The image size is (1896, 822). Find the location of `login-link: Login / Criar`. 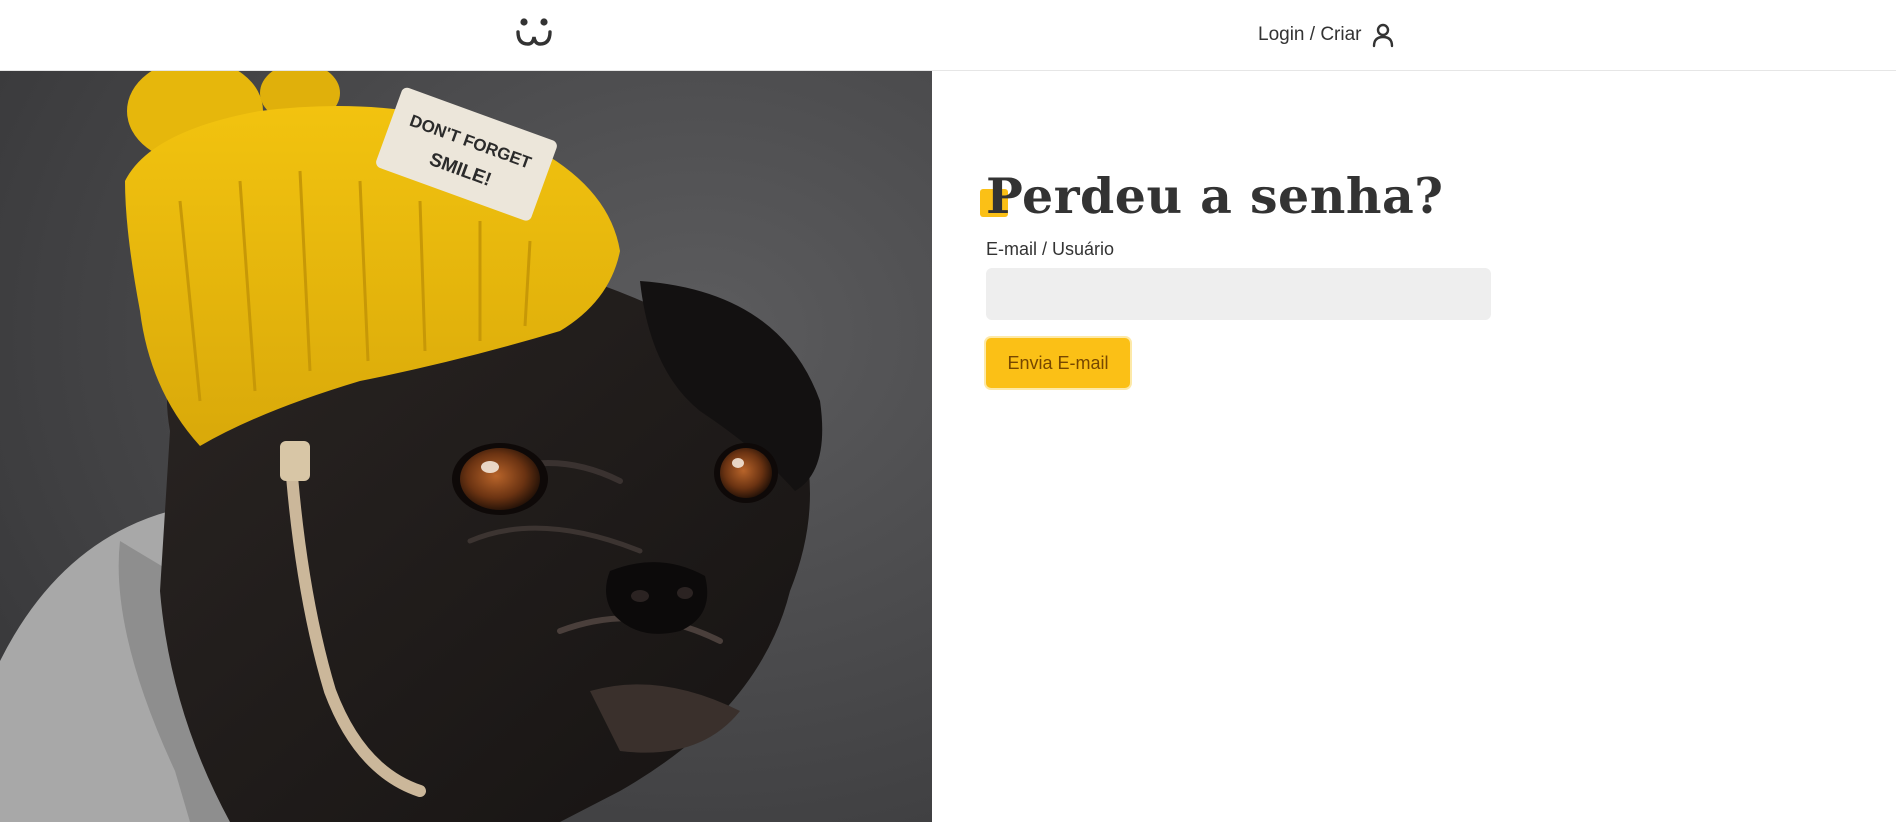

login-link: Login / Criar is located at coordinates (1327, 35).